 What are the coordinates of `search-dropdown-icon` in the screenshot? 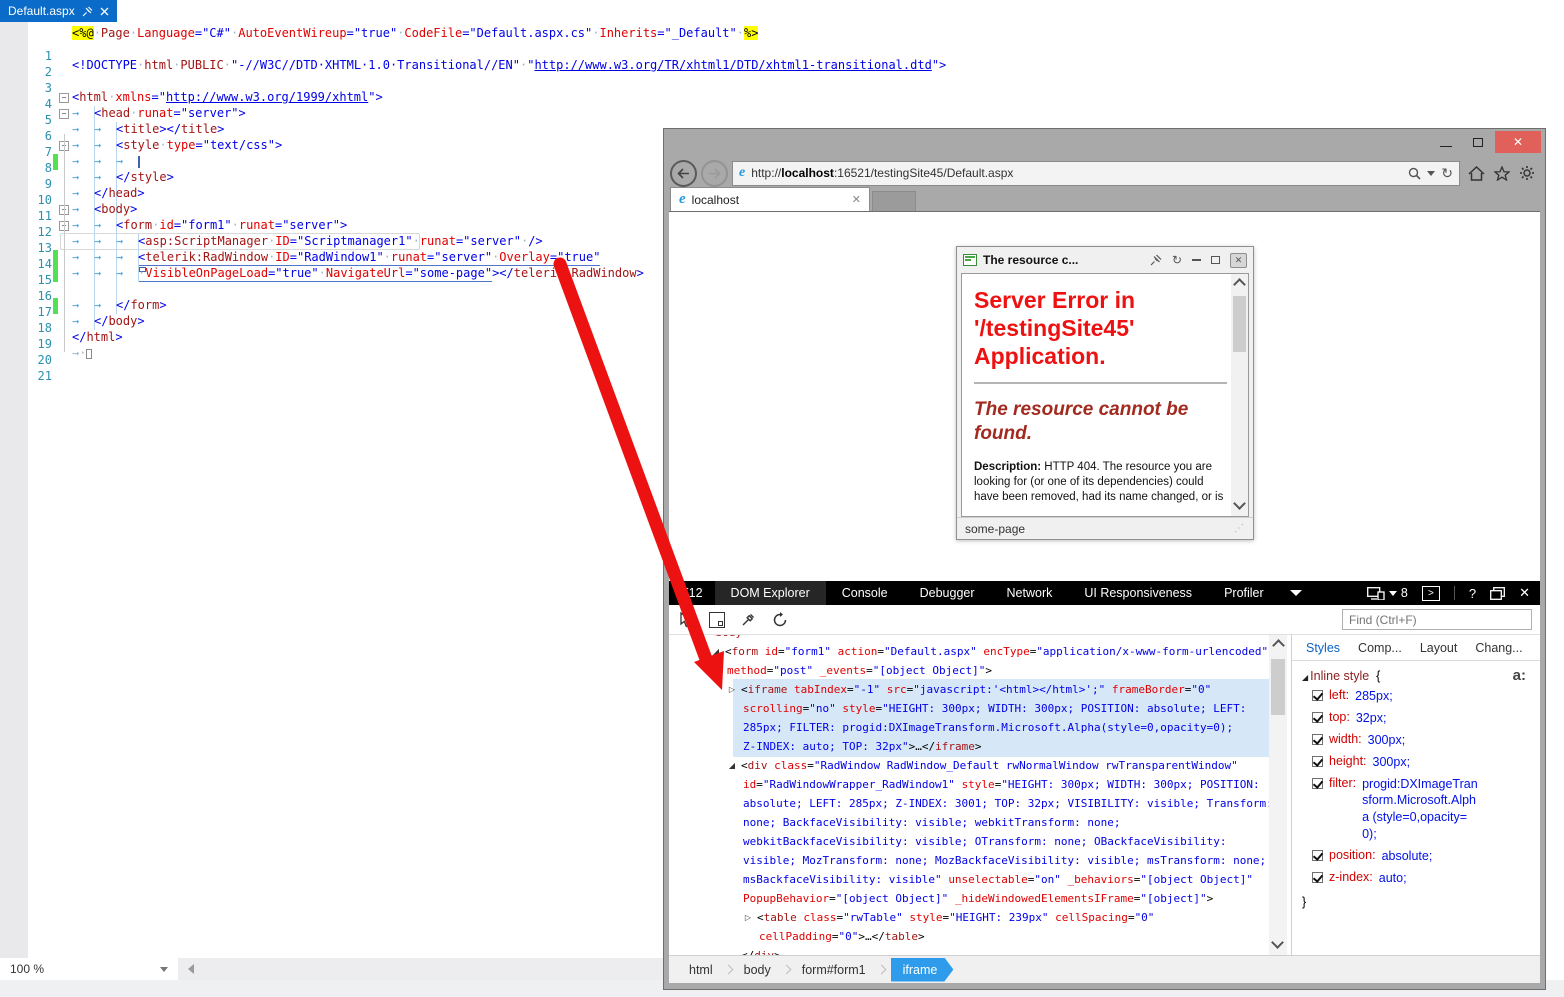 It's located at (1431, 173).